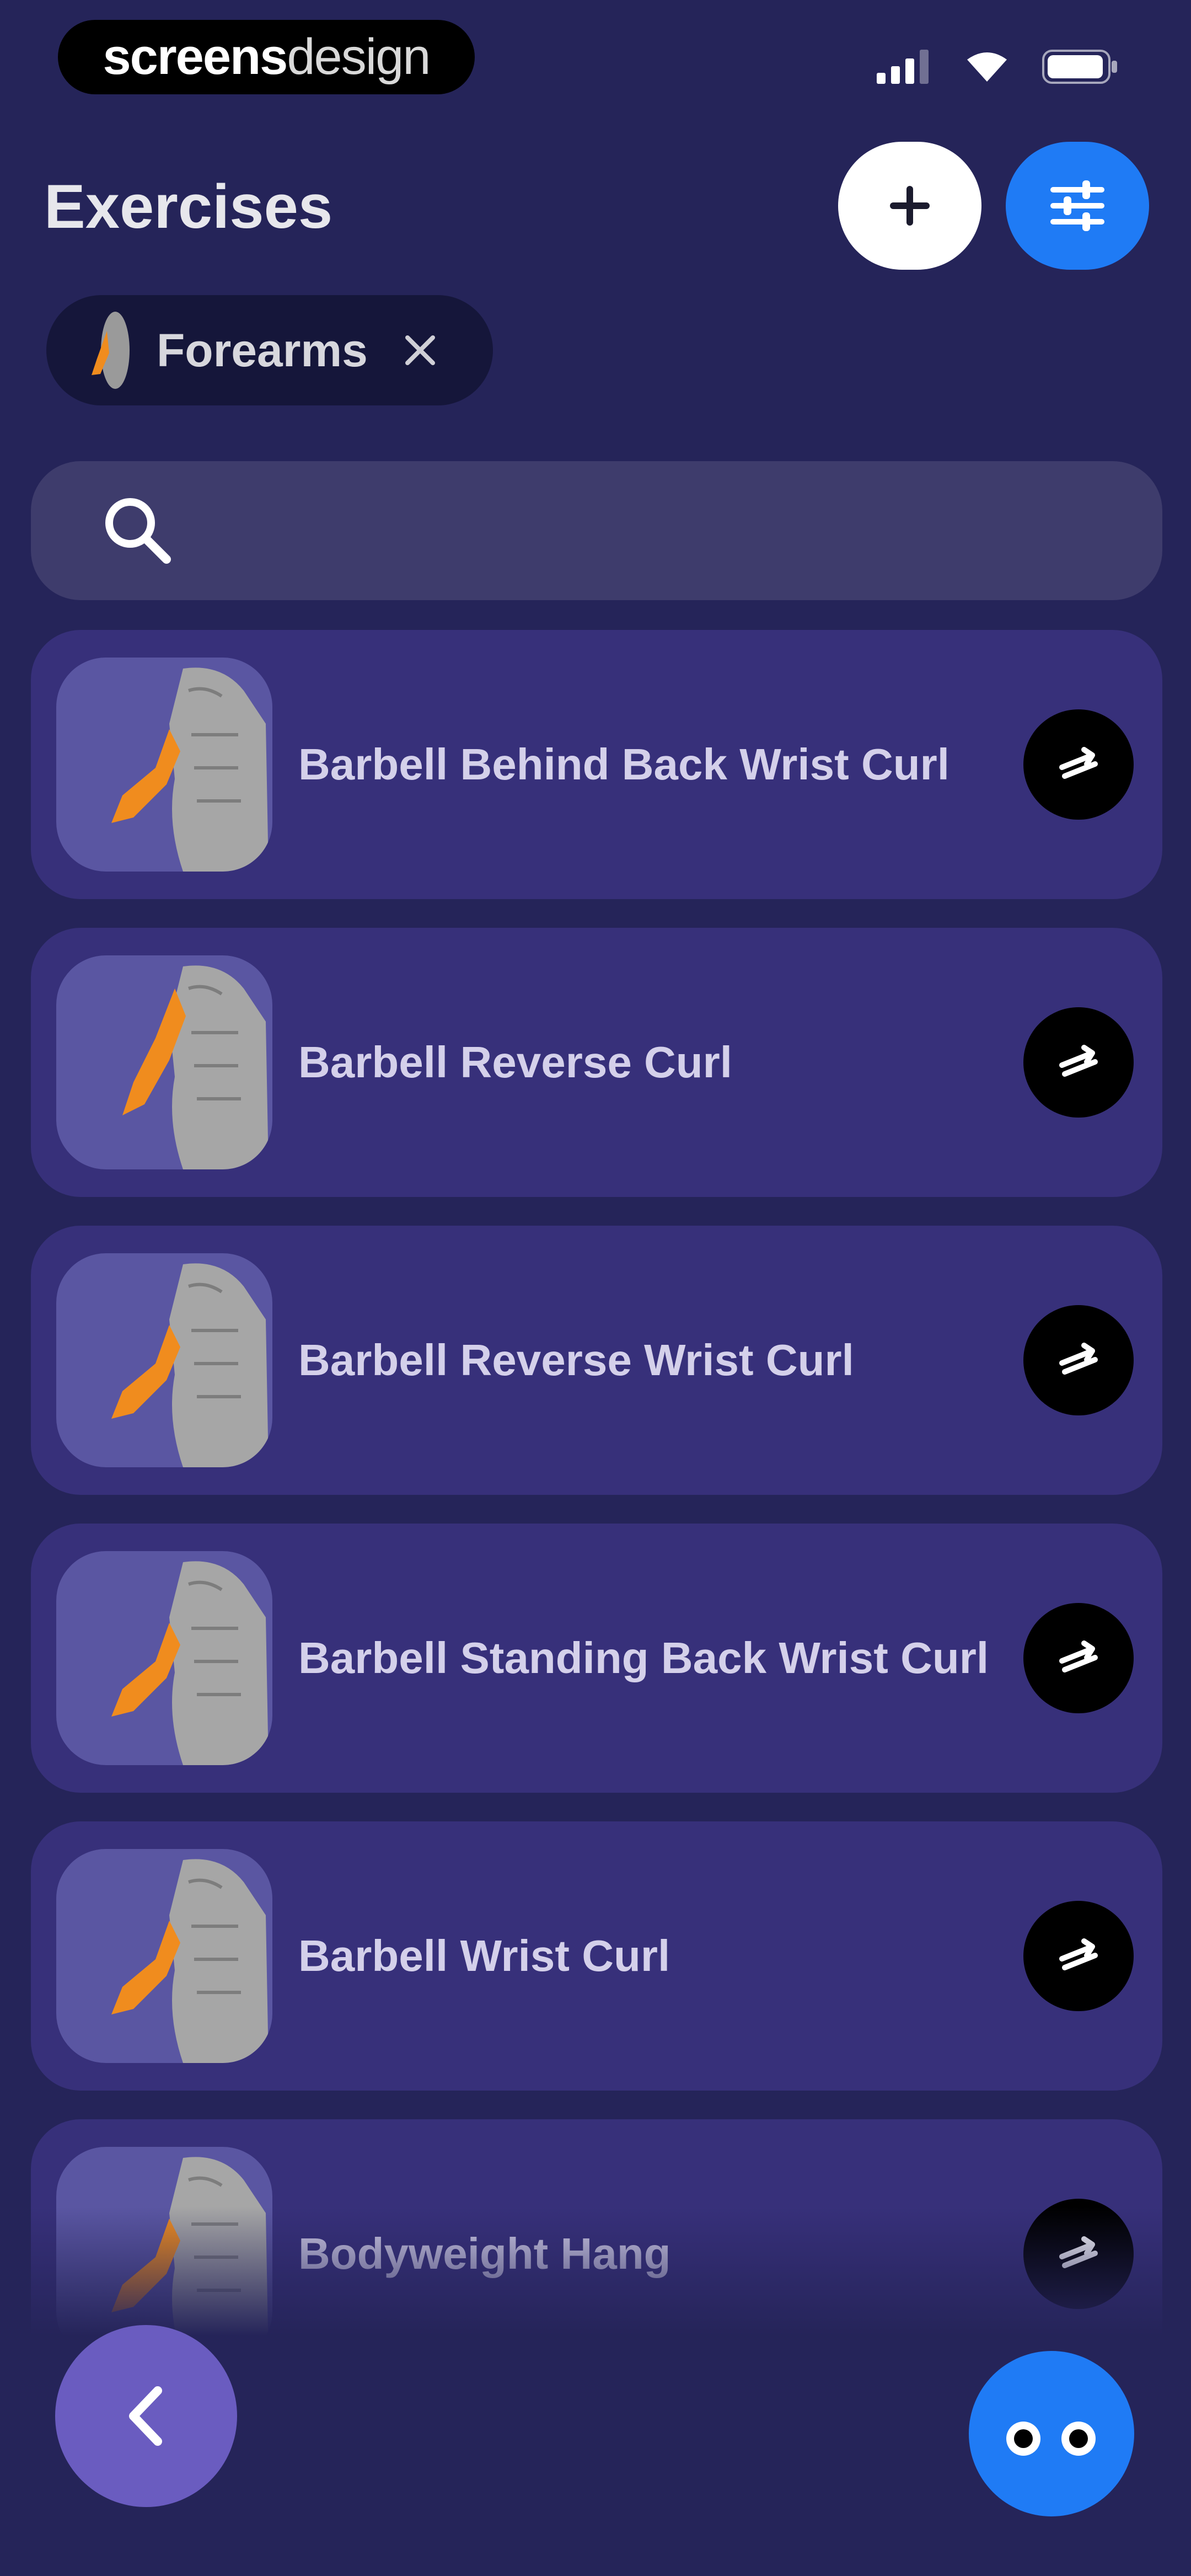 This screenshot has height=2576, width=1191. I want to click on sliders-icon, so click(1077, 205).